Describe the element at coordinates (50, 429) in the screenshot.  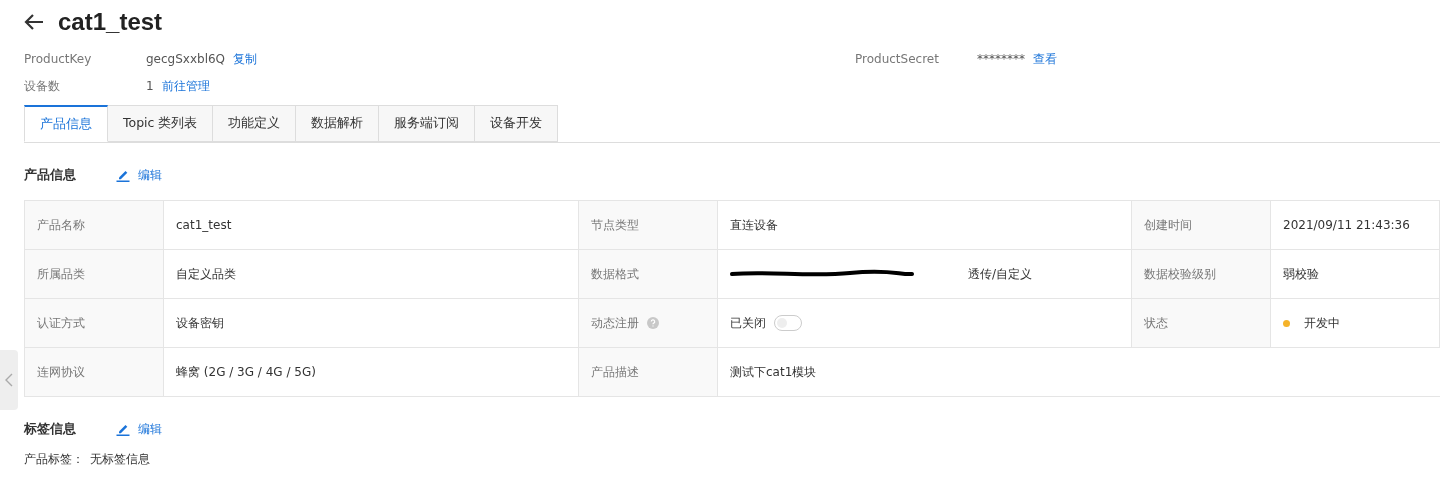
I see `section-title: 标签信息` at that location.